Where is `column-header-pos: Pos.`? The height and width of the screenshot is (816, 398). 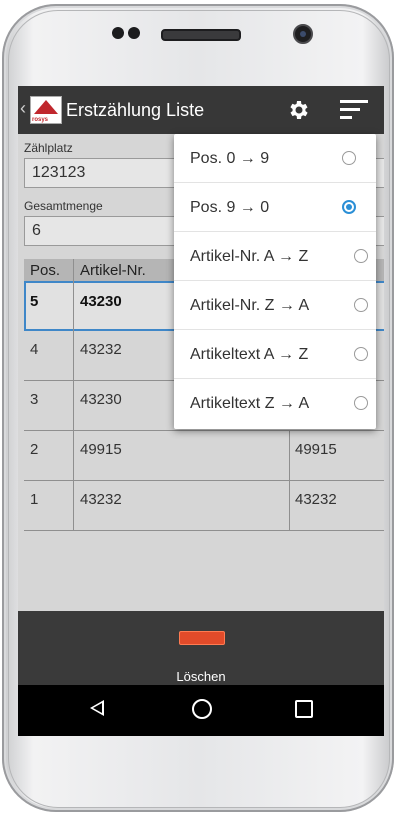
column-header-pos: Pos. is located at coordinates (45, 270).